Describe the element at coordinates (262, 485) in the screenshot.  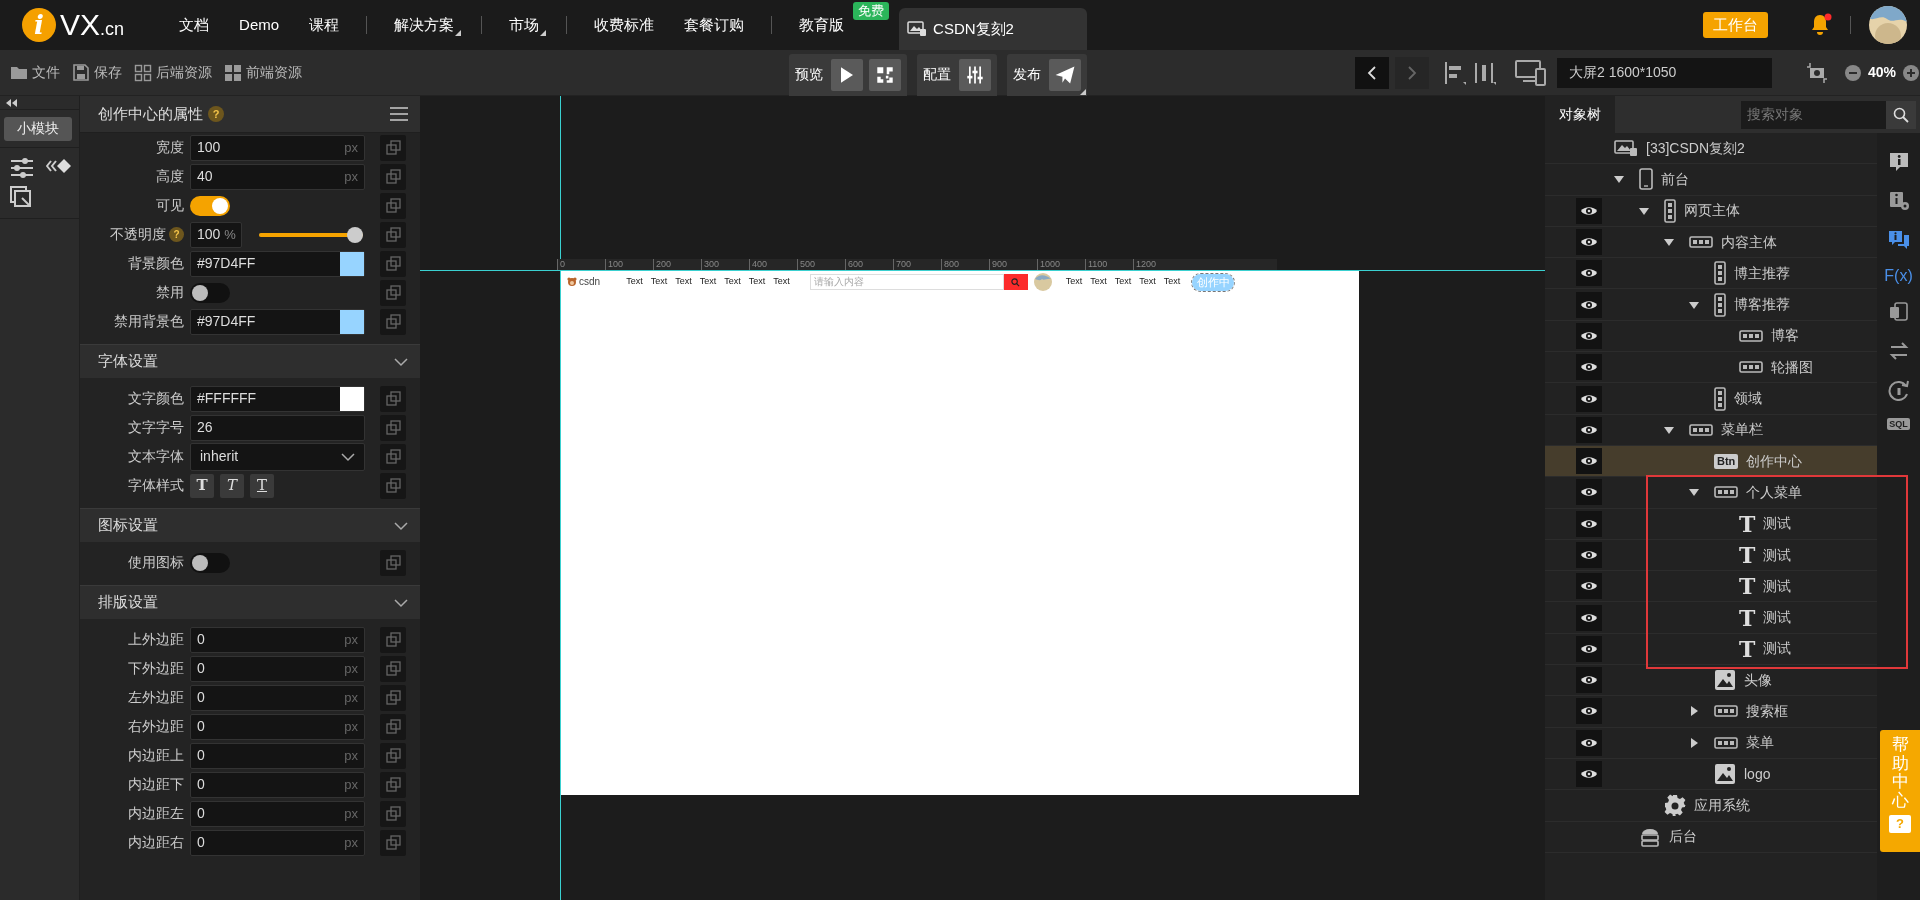
I see `underline-button: T` at that location.